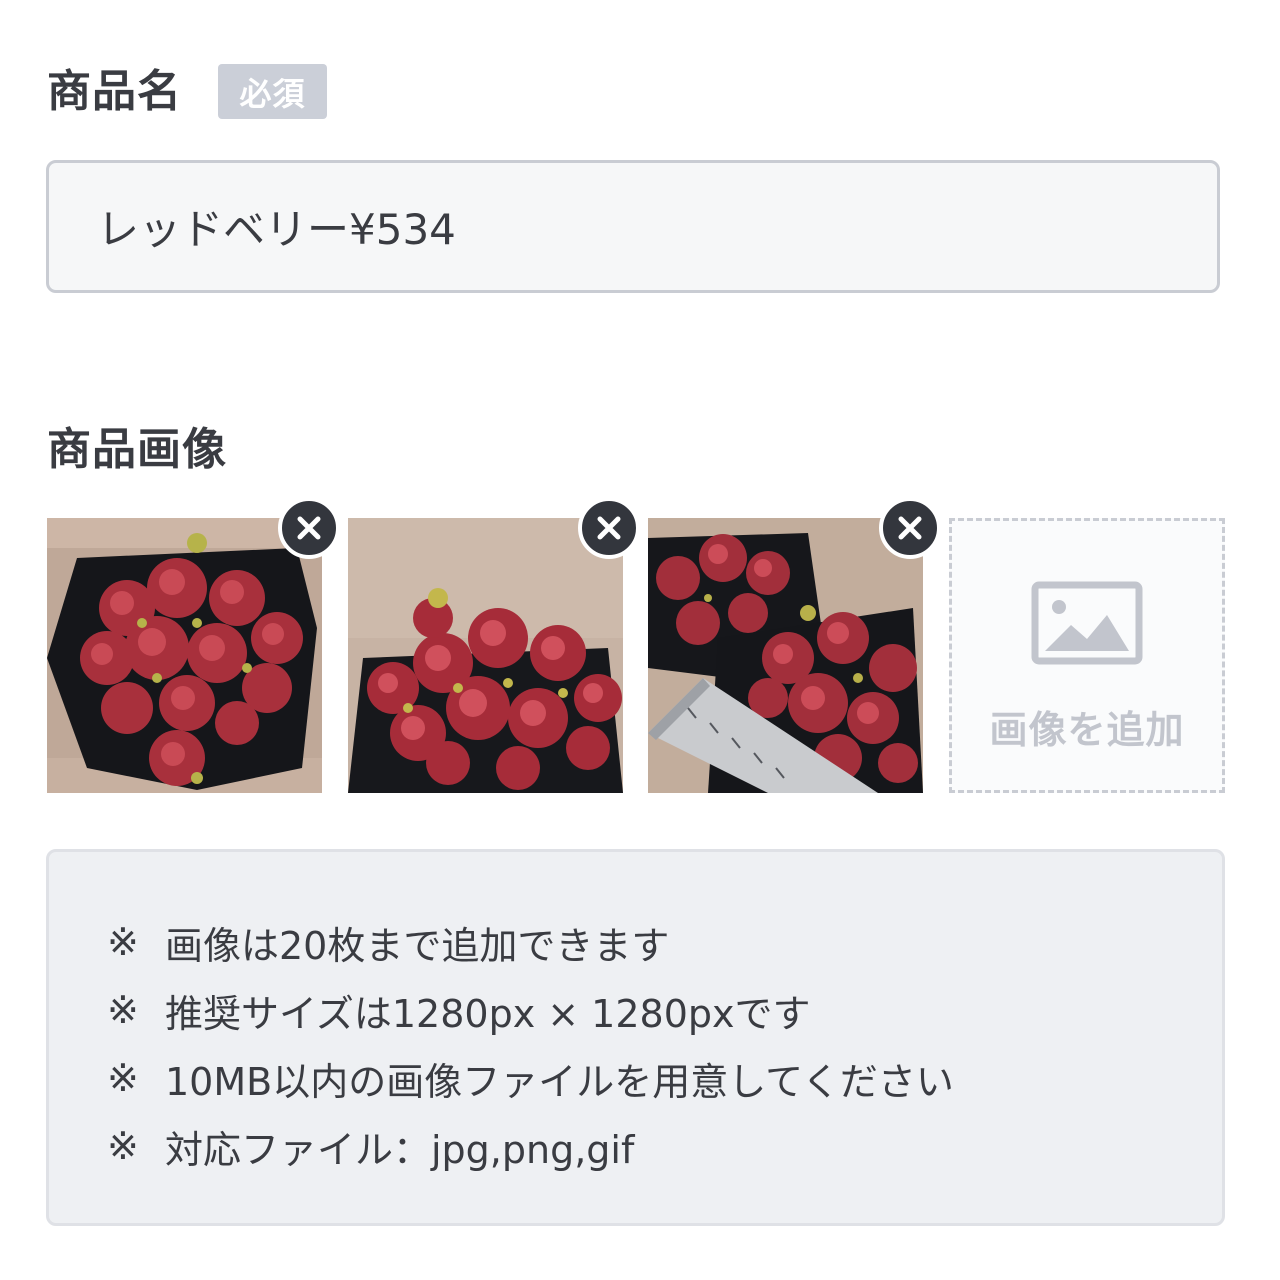 The height and width of the screenshot is (1280, 1280). Describe the element at coordinates (114, 91) in the screenshot. I see `product-name-label: 商品名` at that location.